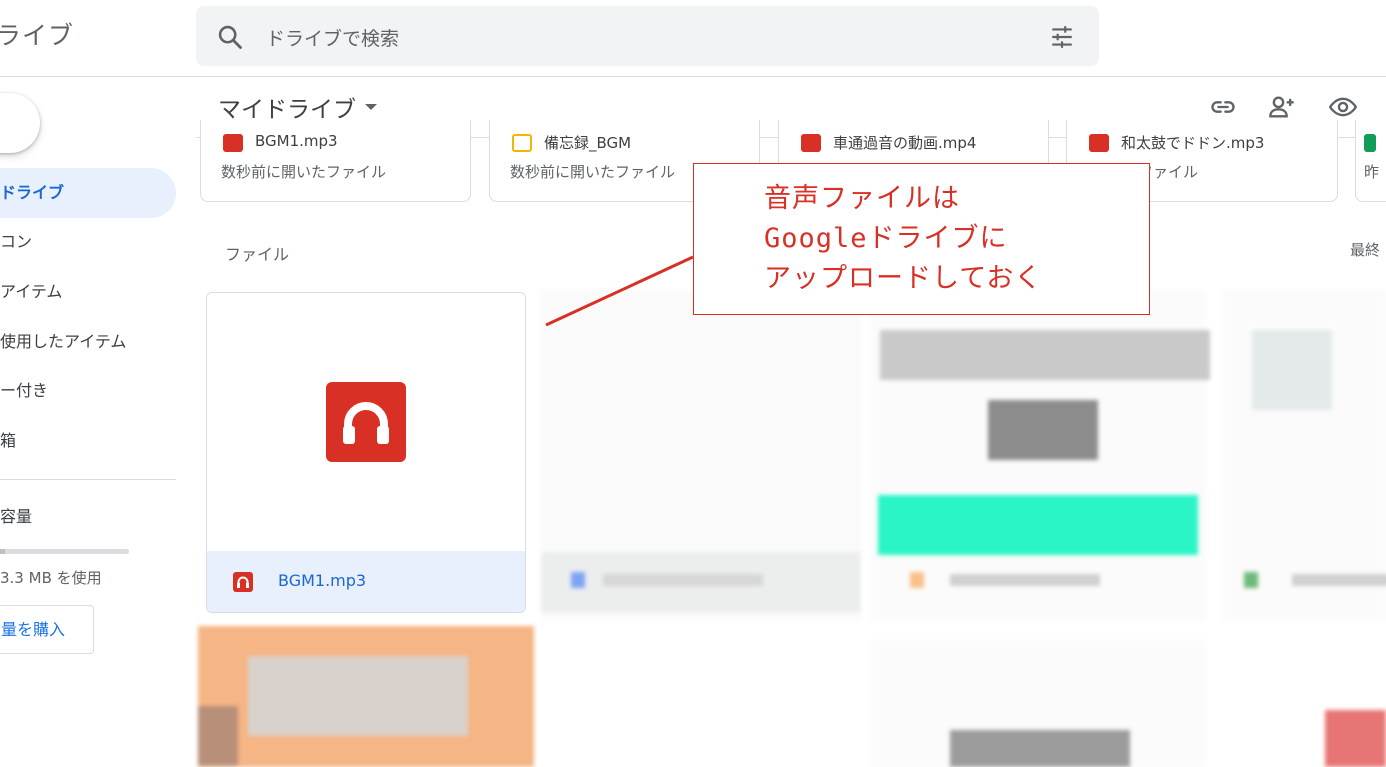 This screenshot has width=1386, height=767. Describe the element at coordinates (1372, 172) in the screenshot. I see `quick-access-subtitle: 昨` at that location.